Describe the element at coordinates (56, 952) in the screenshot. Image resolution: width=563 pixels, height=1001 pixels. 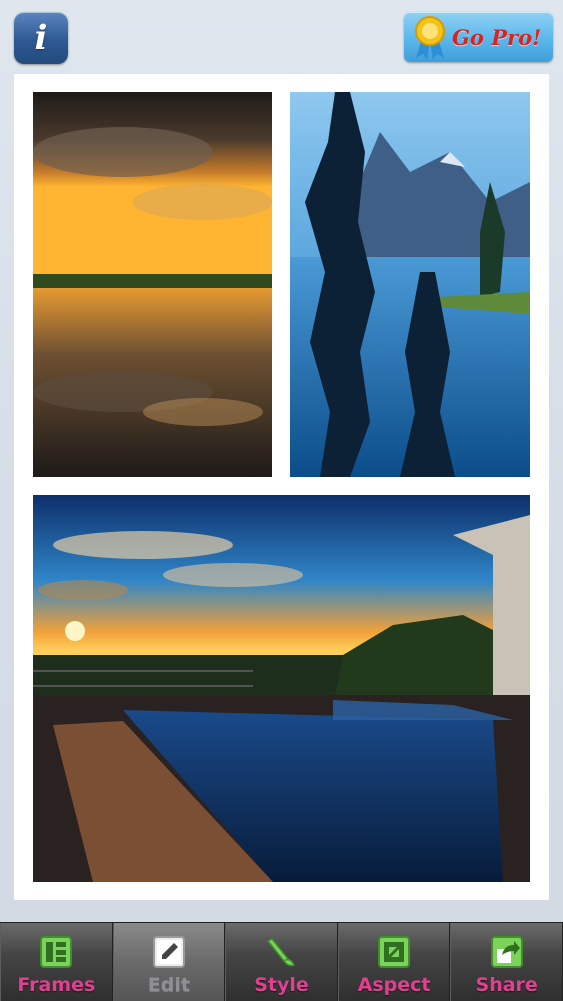
I see `frames-icon` at that location.